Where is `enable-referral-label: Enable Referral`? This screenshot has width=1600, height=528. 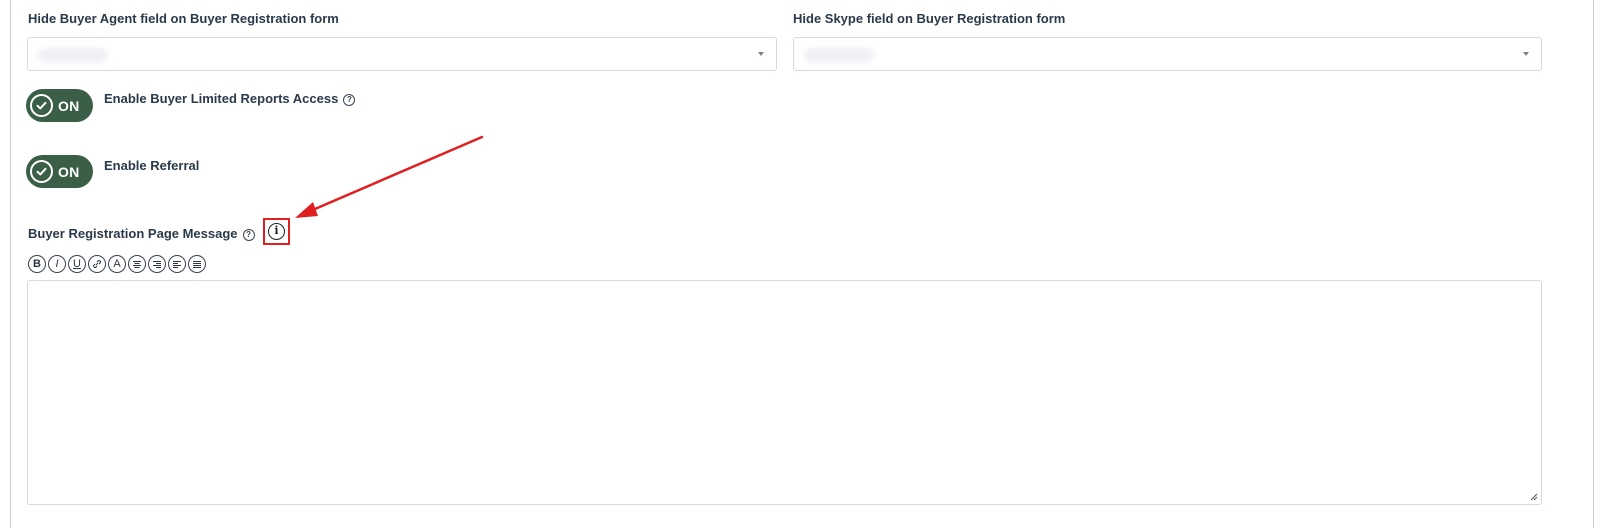 enable-referral-label: Enable Referral is located at coordinates (152, 165).